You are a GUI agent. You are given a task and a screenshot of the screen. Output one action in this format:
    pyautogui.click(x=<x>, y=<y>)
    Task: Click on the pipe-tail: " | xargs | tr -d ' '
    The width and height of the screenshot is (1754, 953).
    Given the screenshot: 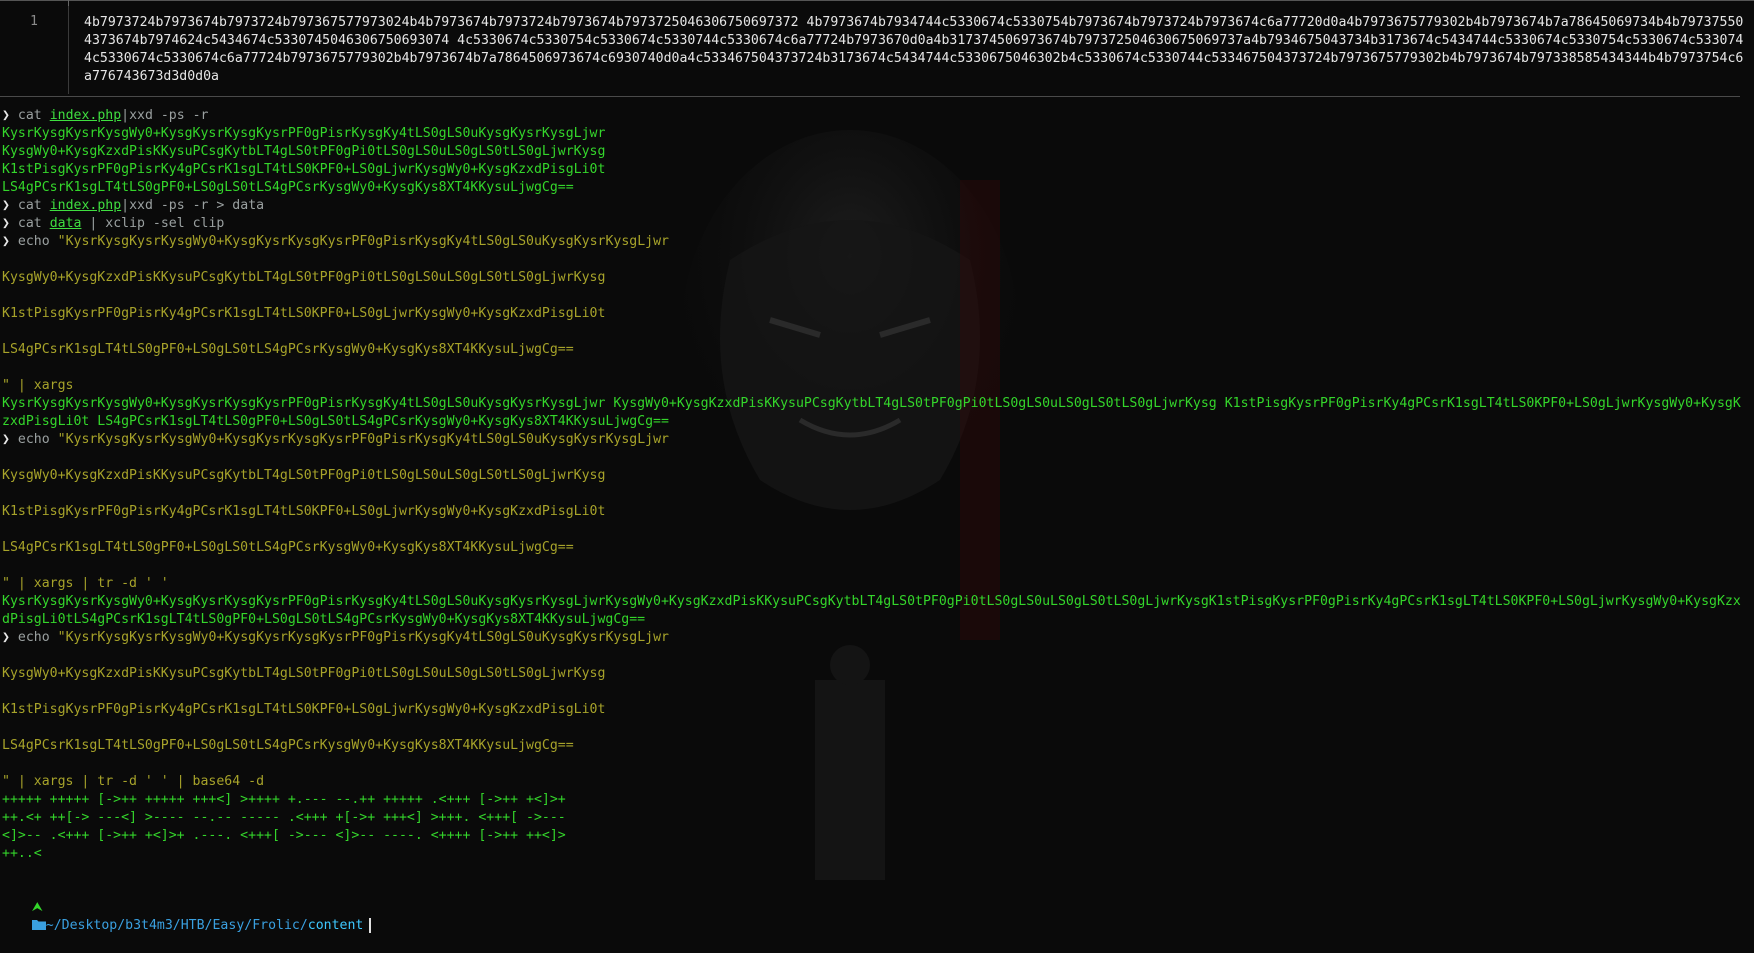 What is the action you would take?
    pyautogui.click(x=85, y=583)
    